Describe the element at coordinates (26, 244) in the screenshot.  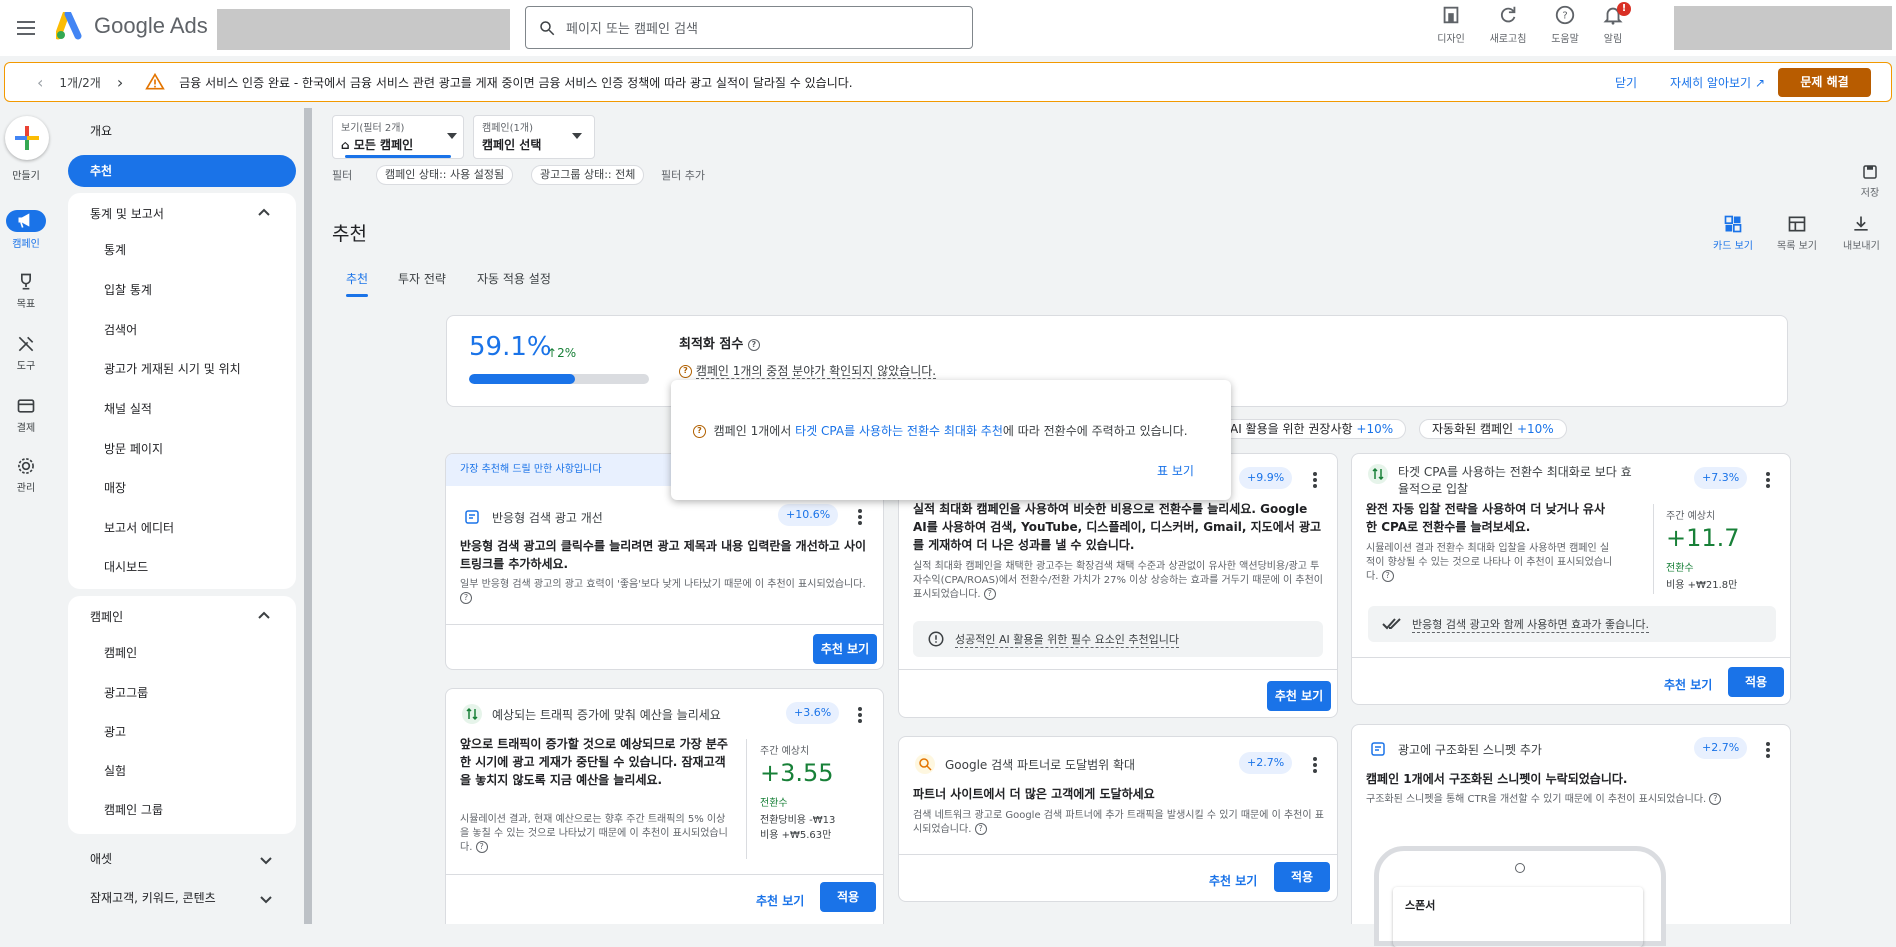
I see `rail-campaigns-label: 캠페인` at that location.